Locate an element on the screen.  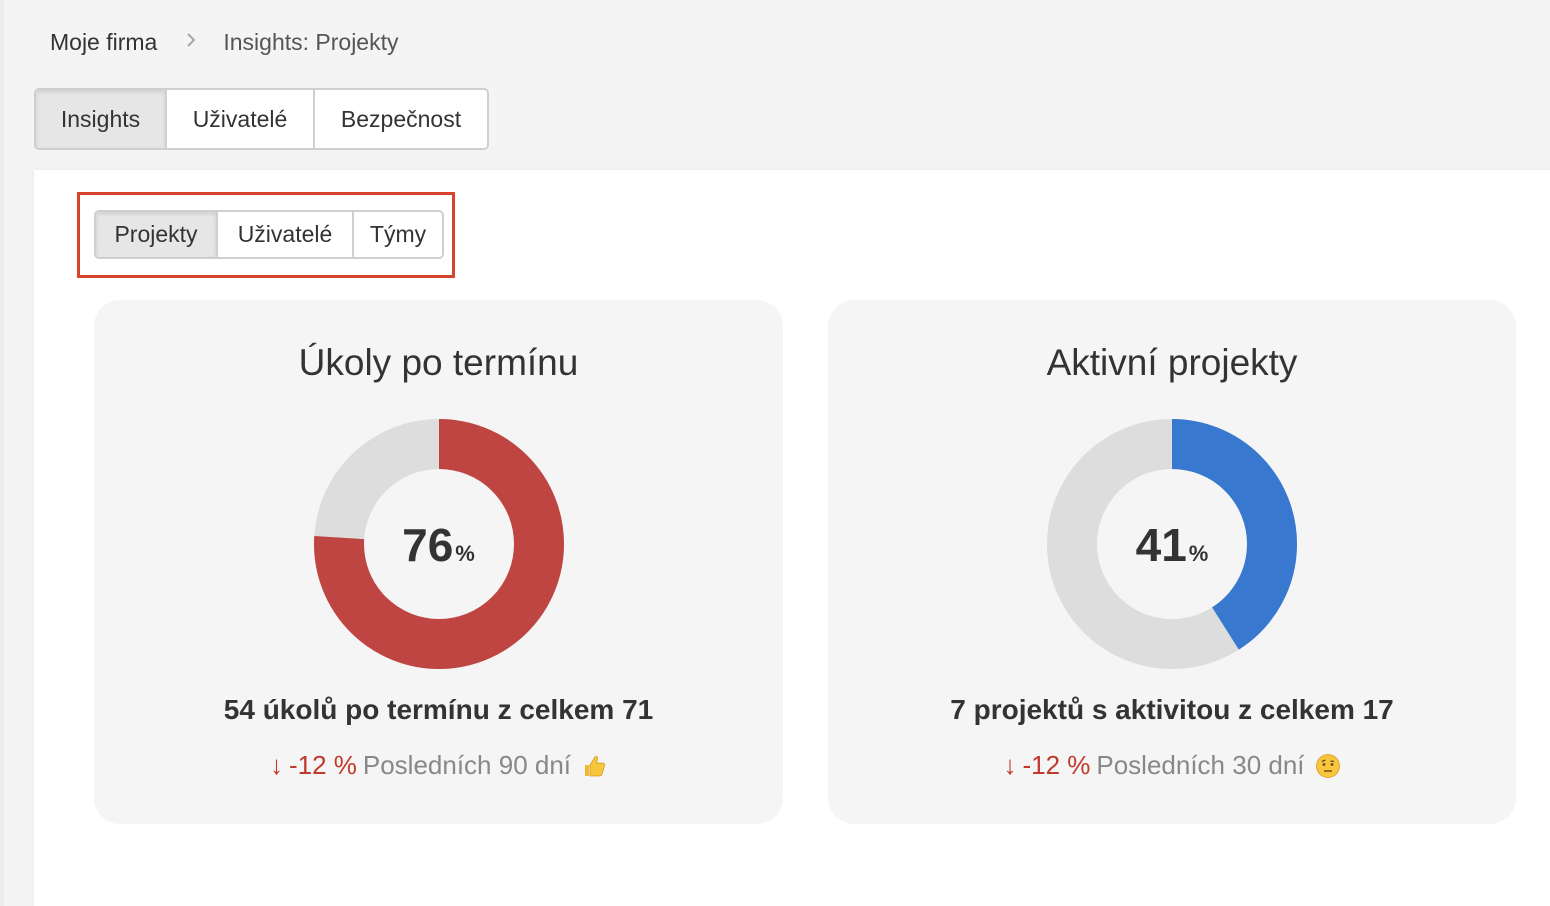
trend-period: Posledních 30 dní is located at coordinates (1200, 765).